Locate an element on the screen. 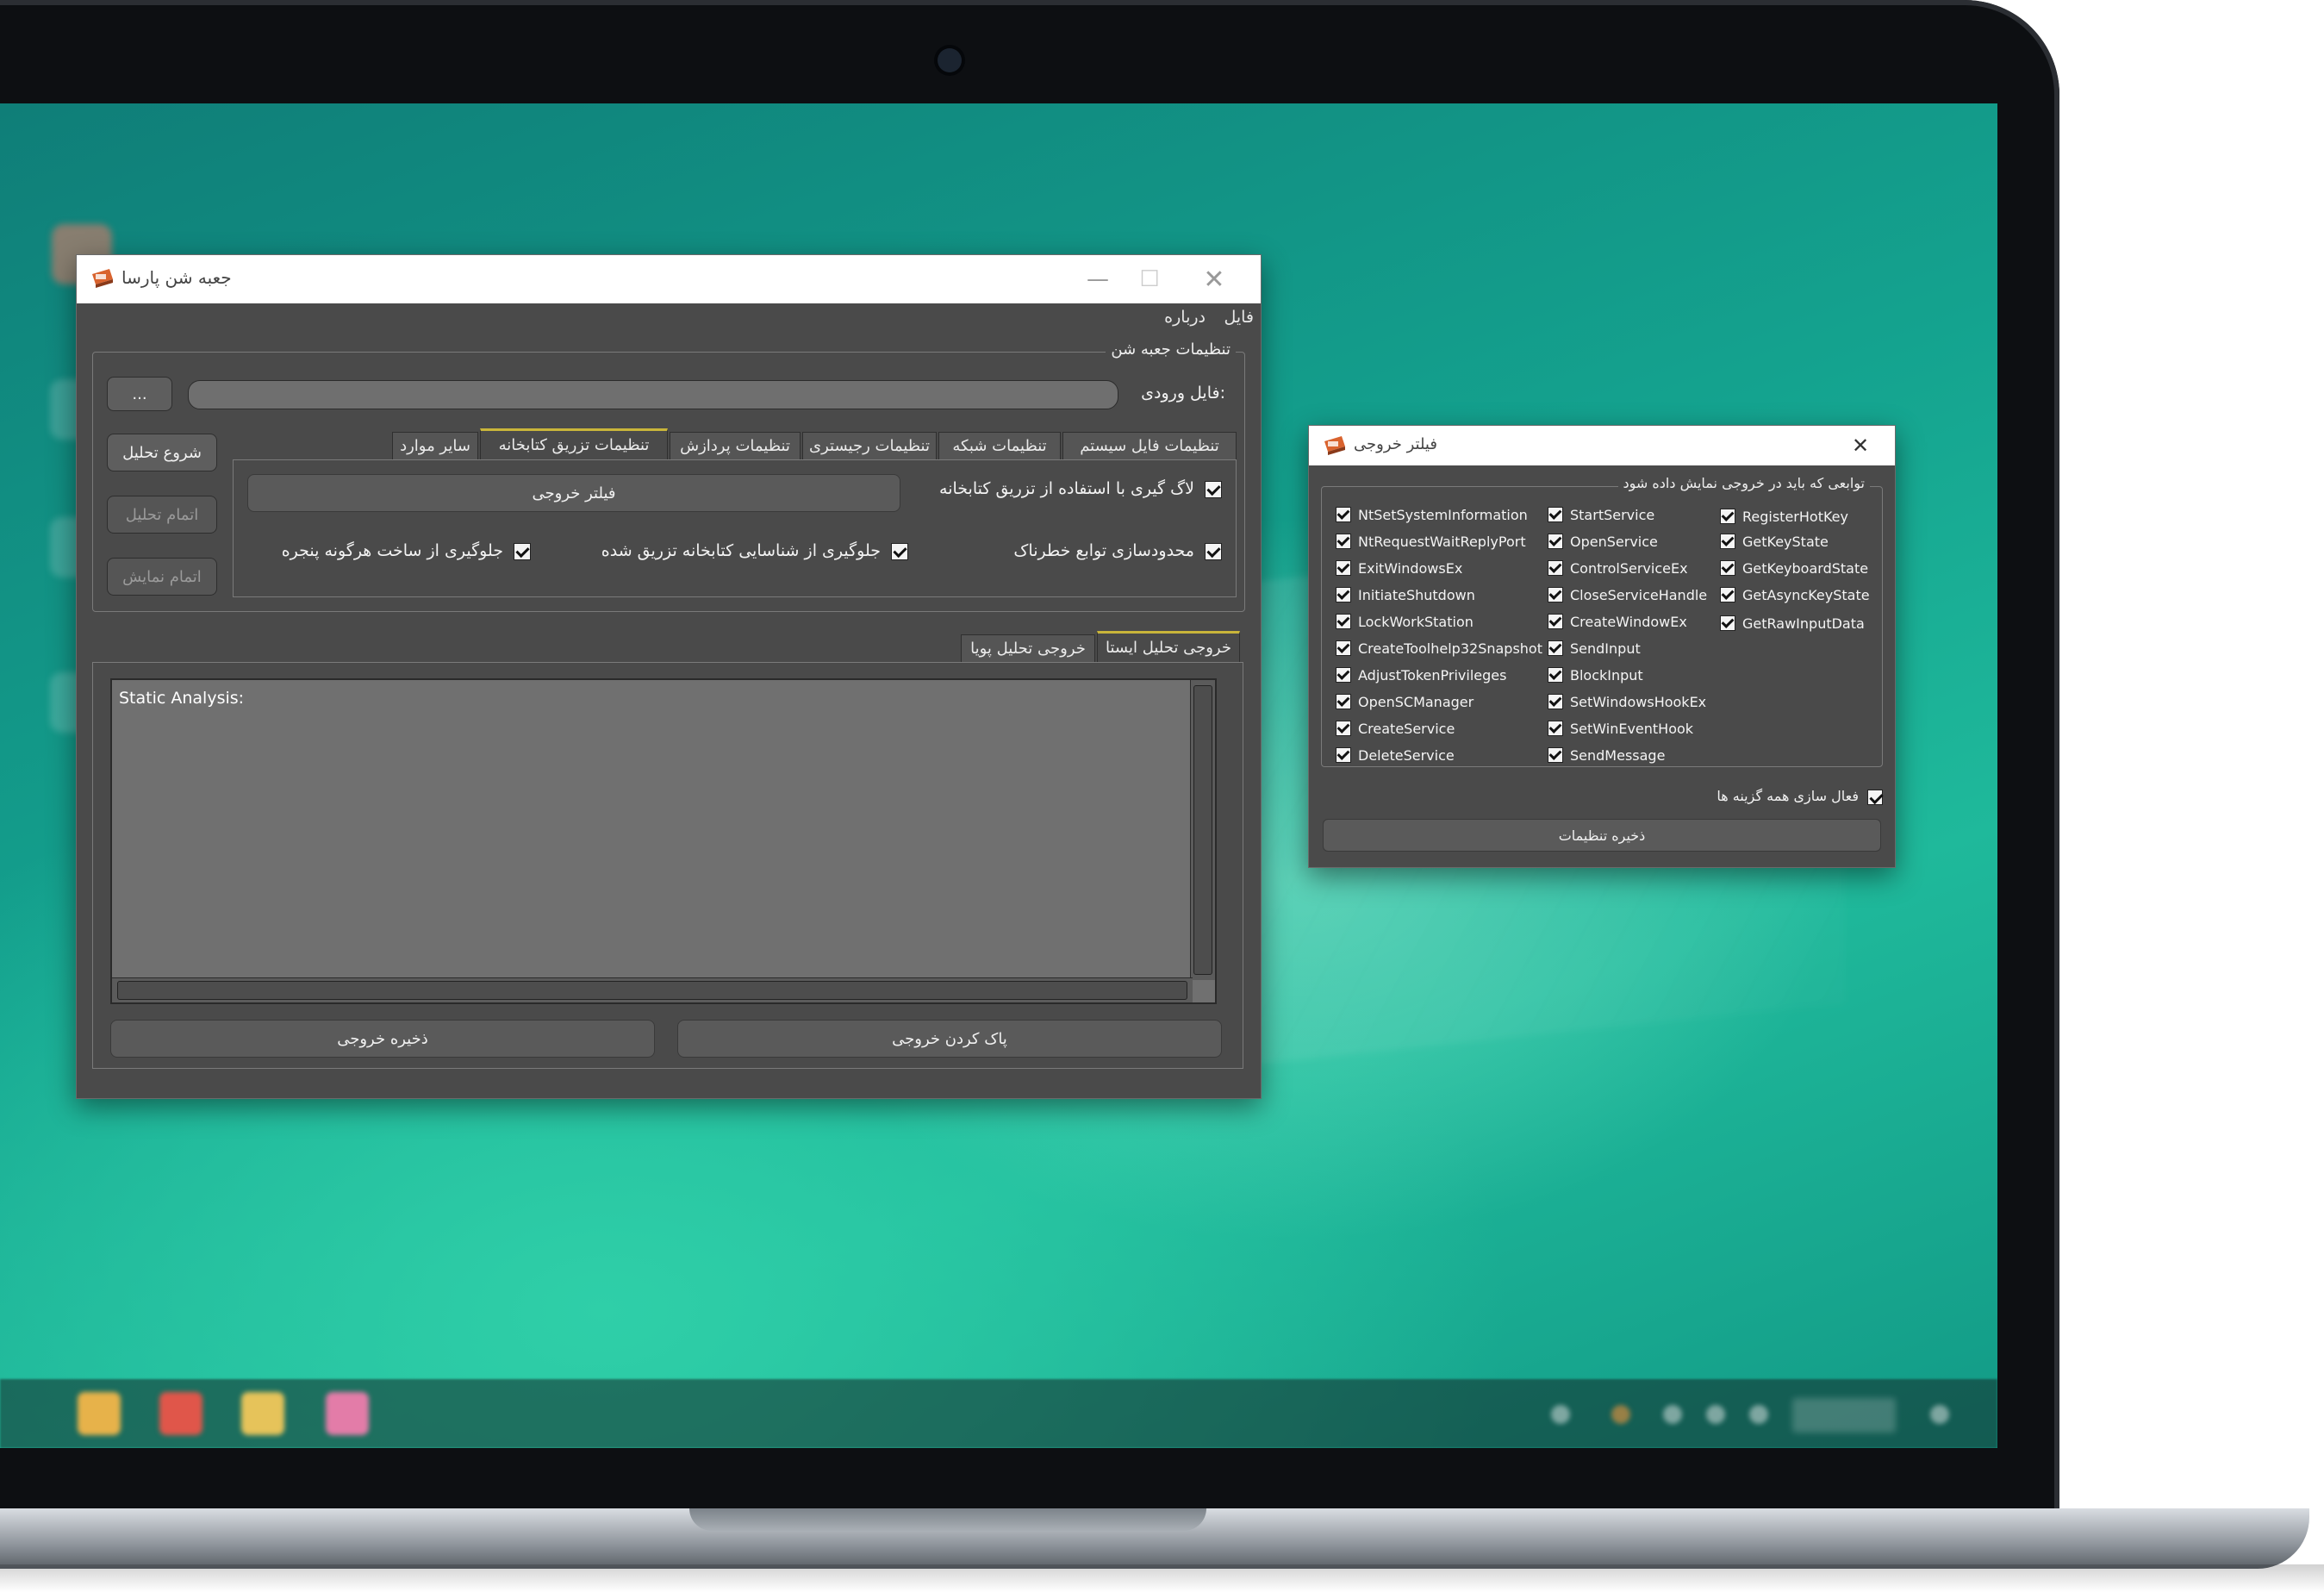  prevent-window-checkbox is located at coordinates (522, 551).